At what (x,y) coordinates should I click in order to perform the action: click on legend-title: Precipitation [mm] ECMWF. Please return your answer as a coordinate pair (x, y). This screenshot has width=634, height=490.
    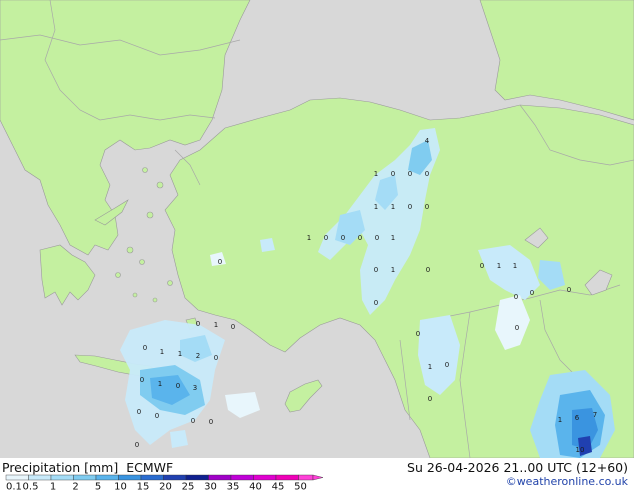
    Looking at the image, I should click on (91, 467).